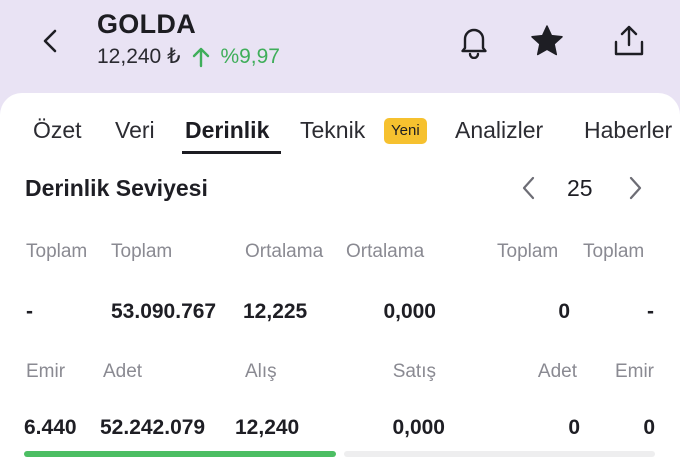 This screenshot has width=680, height=473. I want to click on stock-symbol: GOLDA, so click(146, 24).